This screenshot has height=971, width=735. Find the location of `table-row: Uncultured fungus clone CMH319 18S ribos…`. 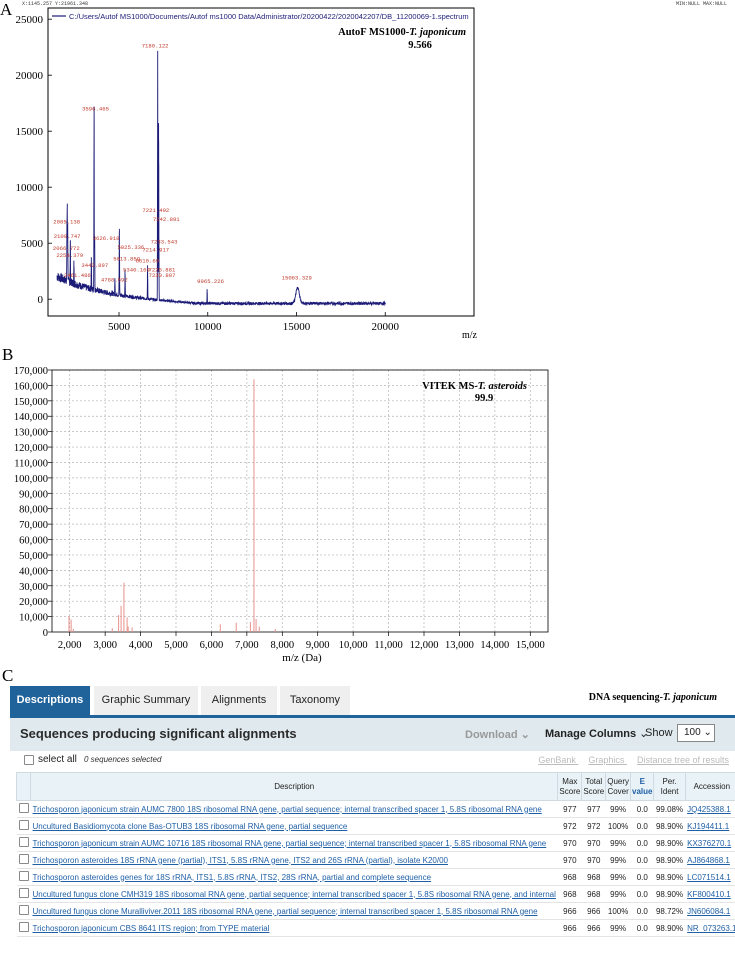

table-row: Uncultured fungus clone CMH319 18S ribos… is located at coordinates (375, 894).